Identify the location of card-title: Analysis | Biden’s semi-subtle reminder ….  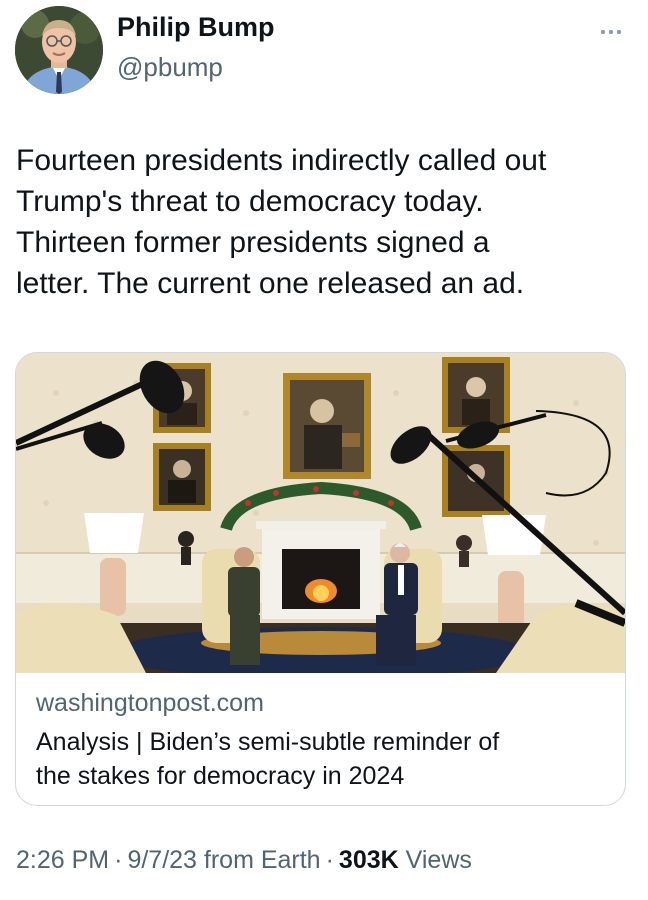
(323, 759).